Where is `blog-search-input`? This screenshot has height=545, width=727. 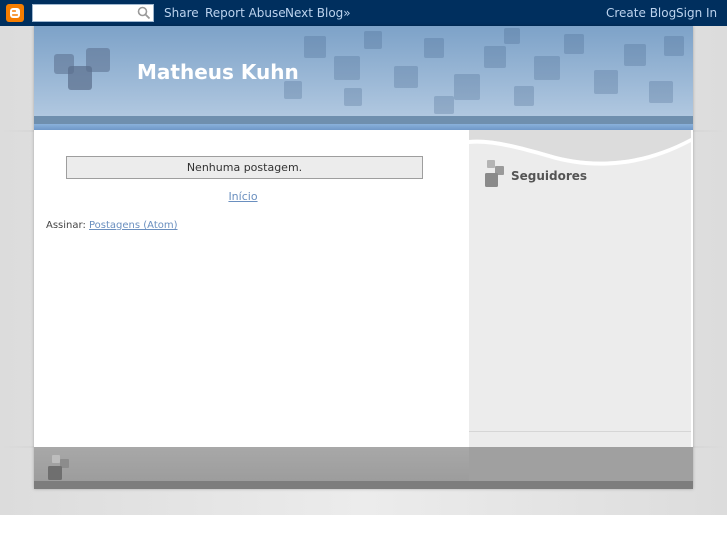
blog-search-input is located at coordinates (93, 13).